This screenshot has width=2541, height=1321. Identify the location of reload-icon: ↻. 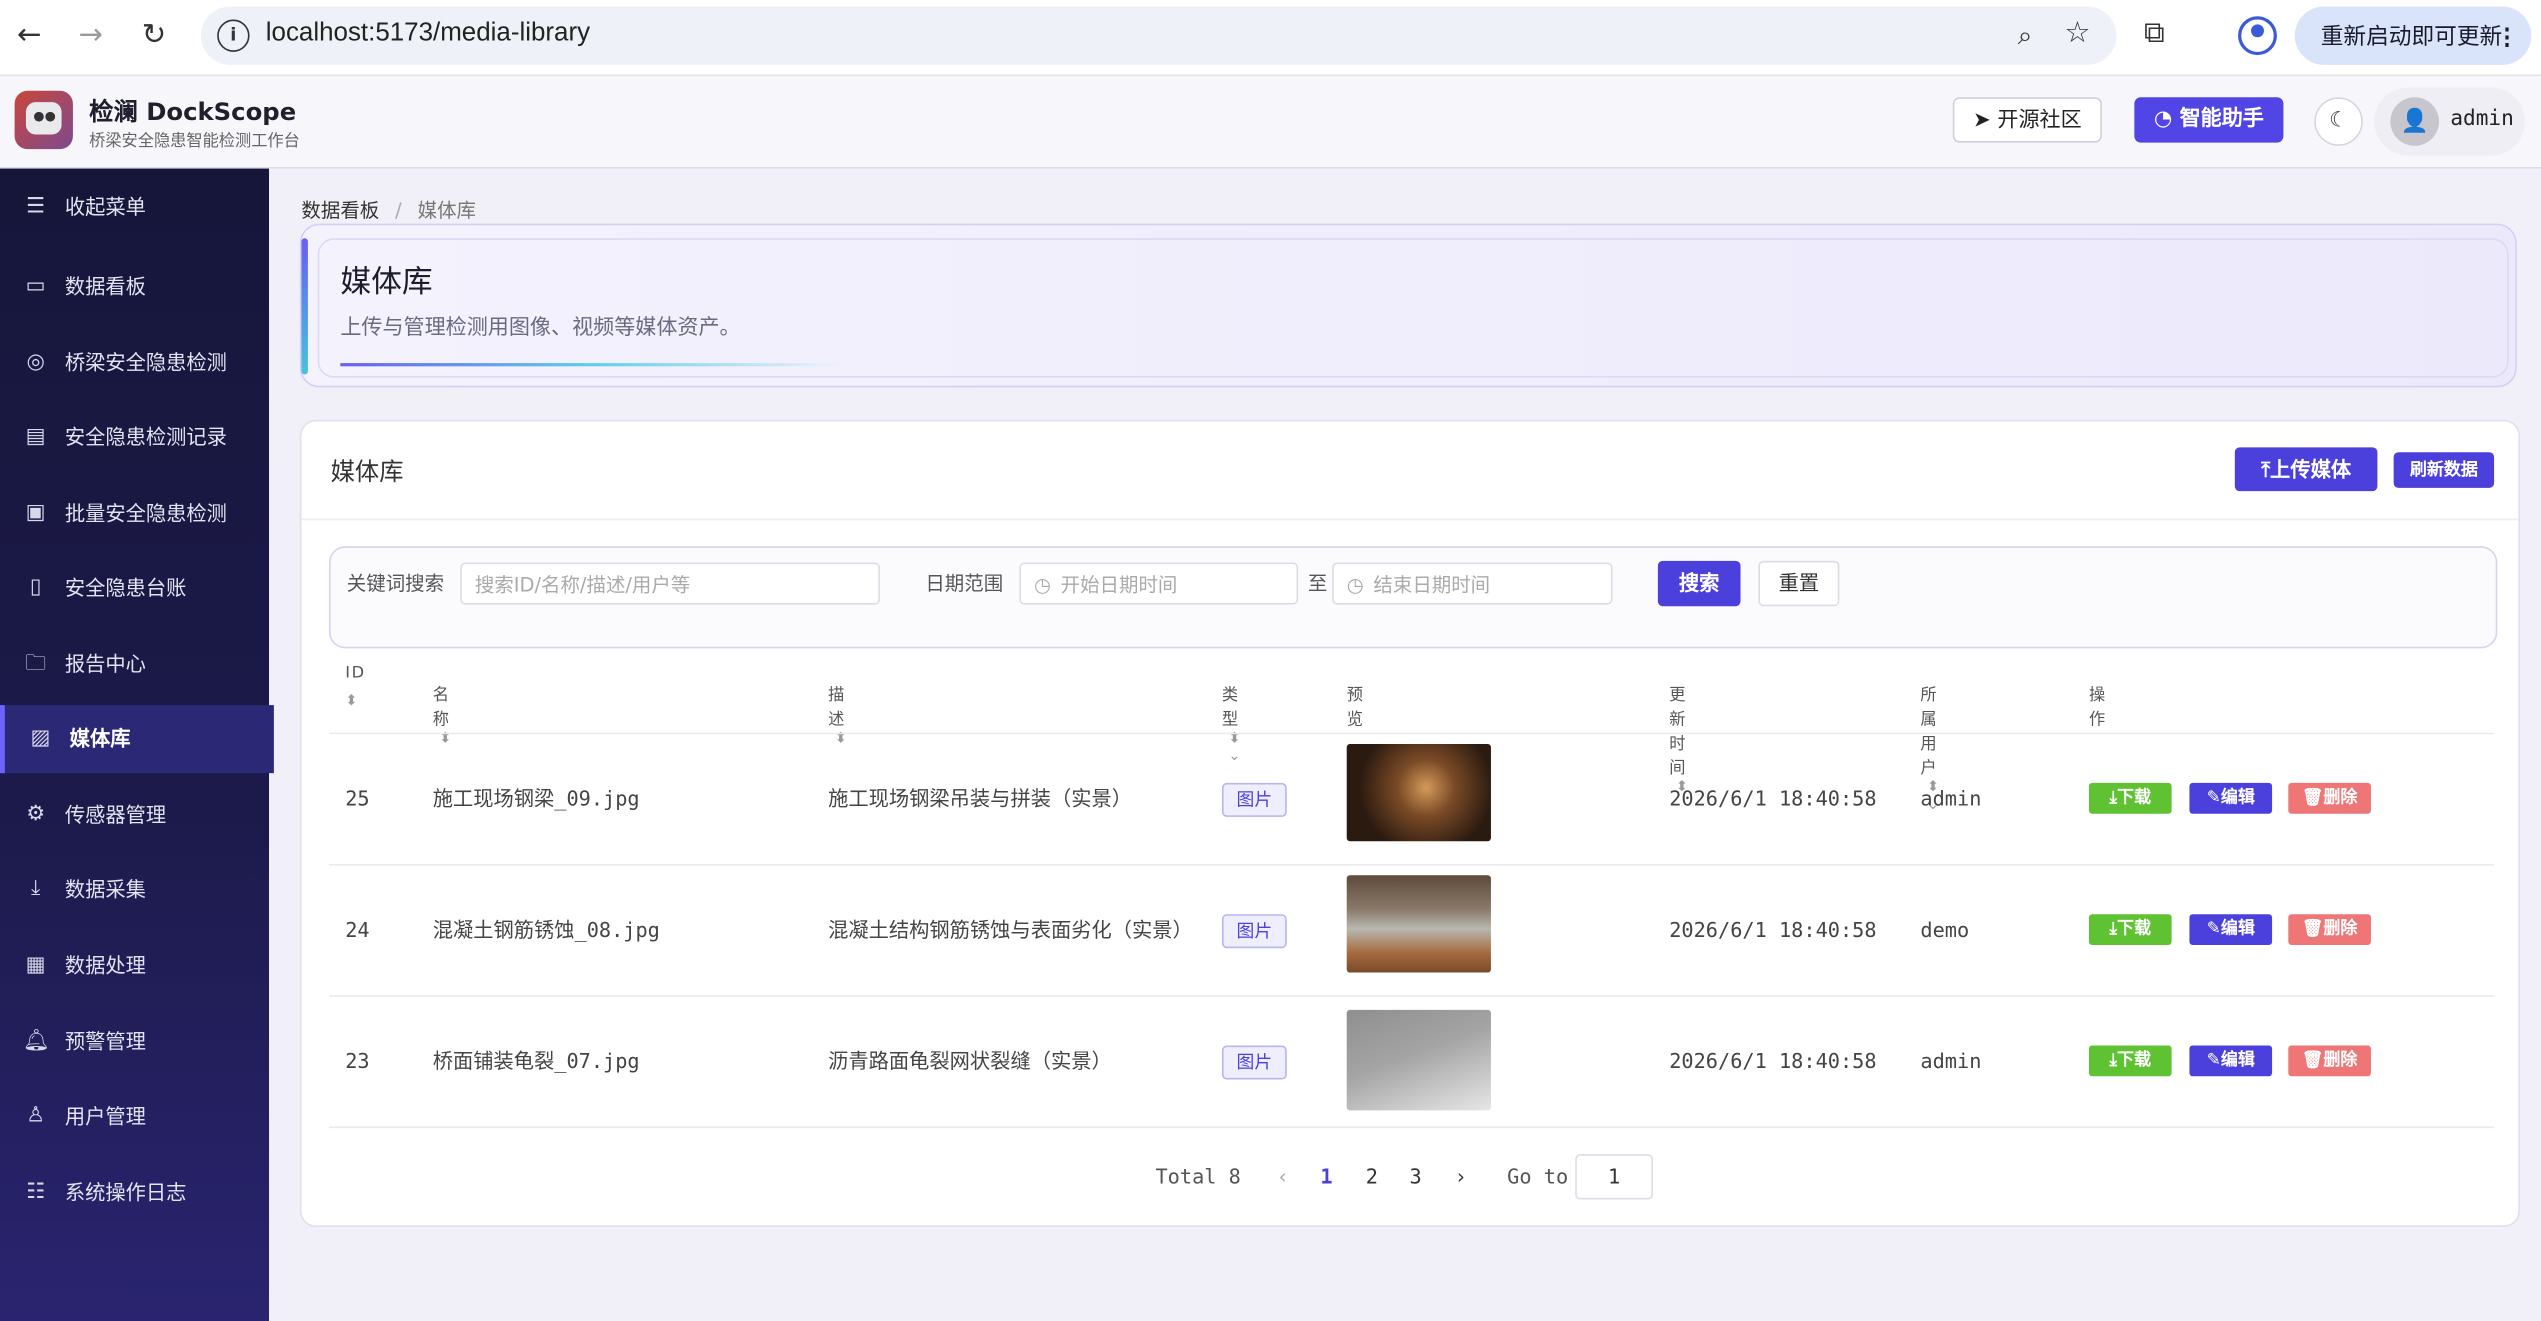
(154, 35).